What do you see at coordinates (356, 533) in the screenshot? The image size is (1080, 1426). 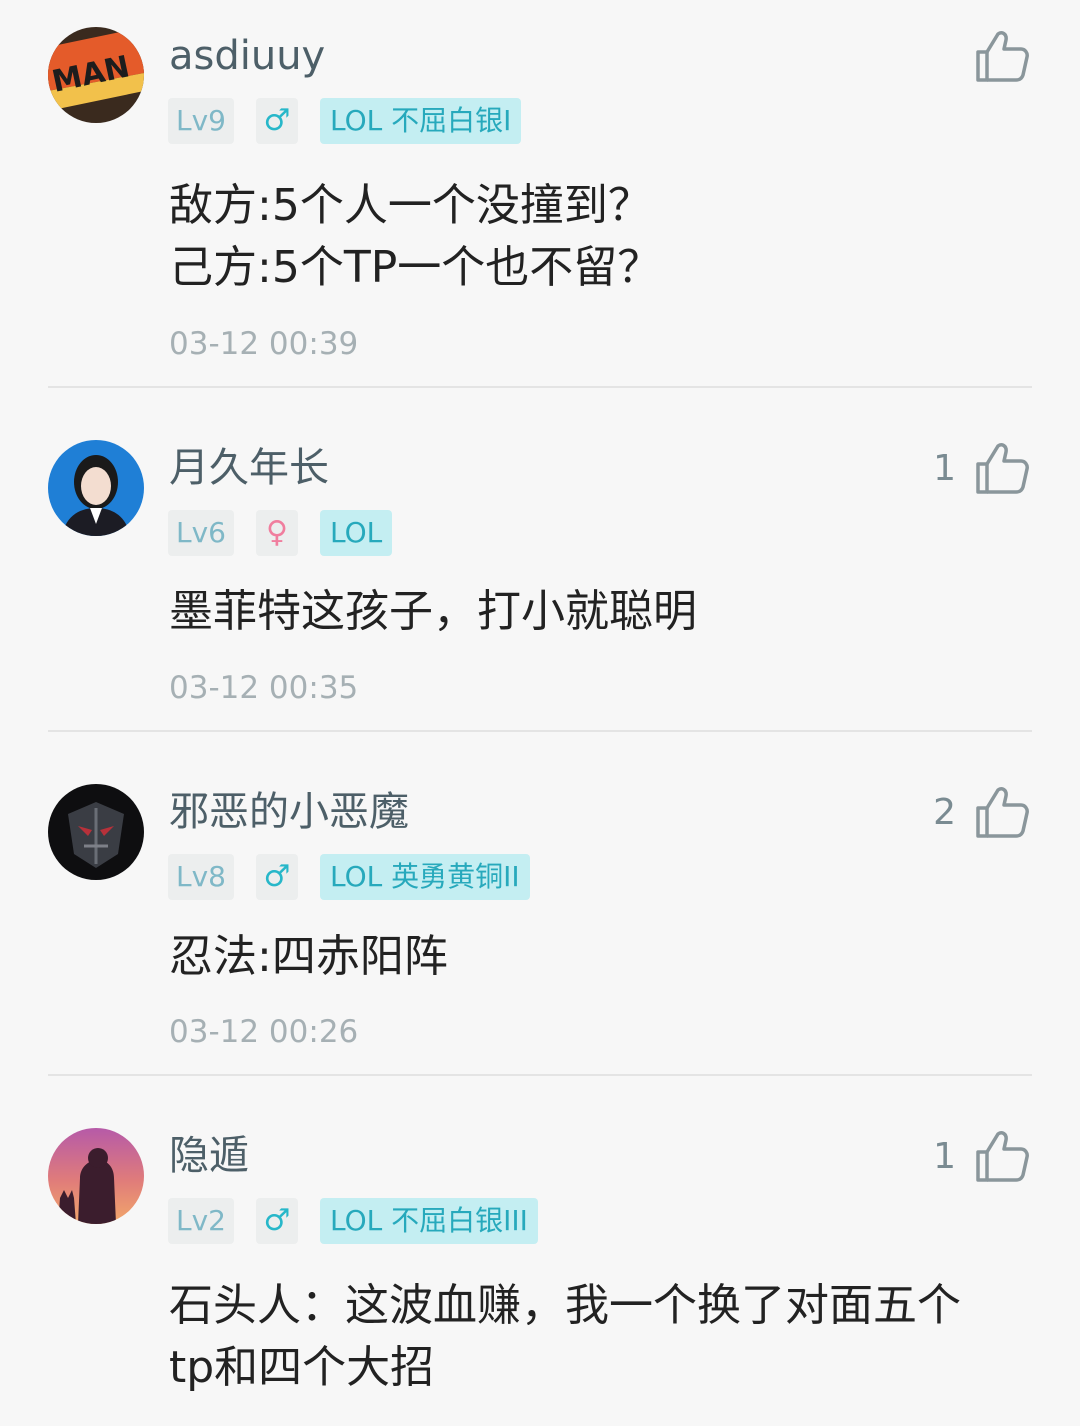 I see `game-badge: LOL` at bounding box center [356, 533].